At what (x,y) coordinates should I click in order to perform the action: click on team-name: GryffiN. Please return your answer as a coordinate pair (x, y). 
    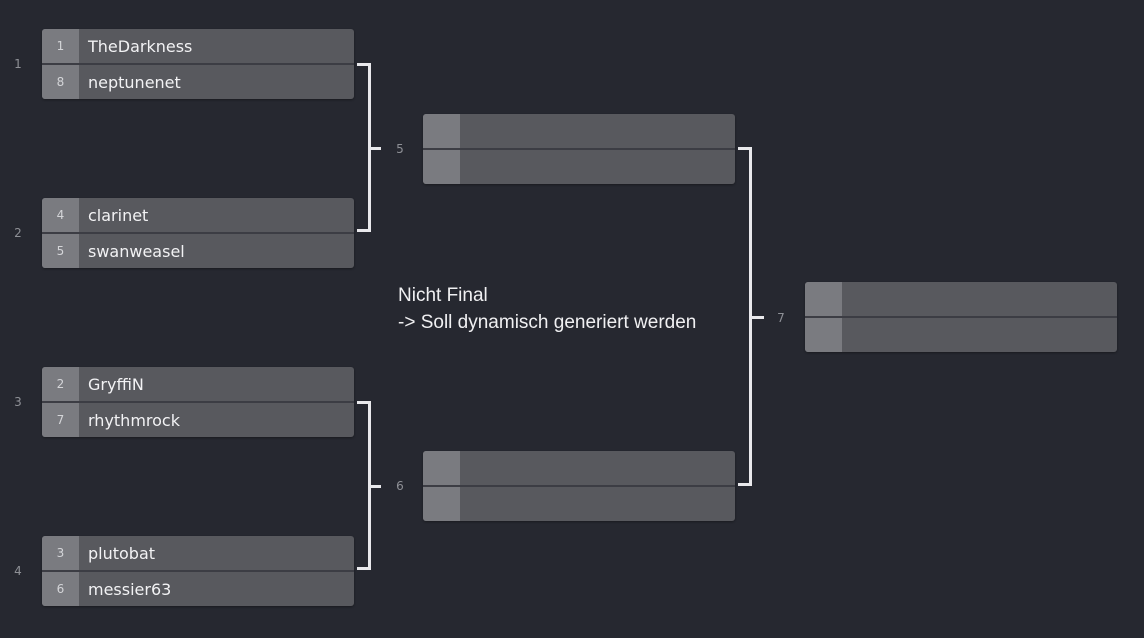
    Looking at the image, I should click on (116, 384).